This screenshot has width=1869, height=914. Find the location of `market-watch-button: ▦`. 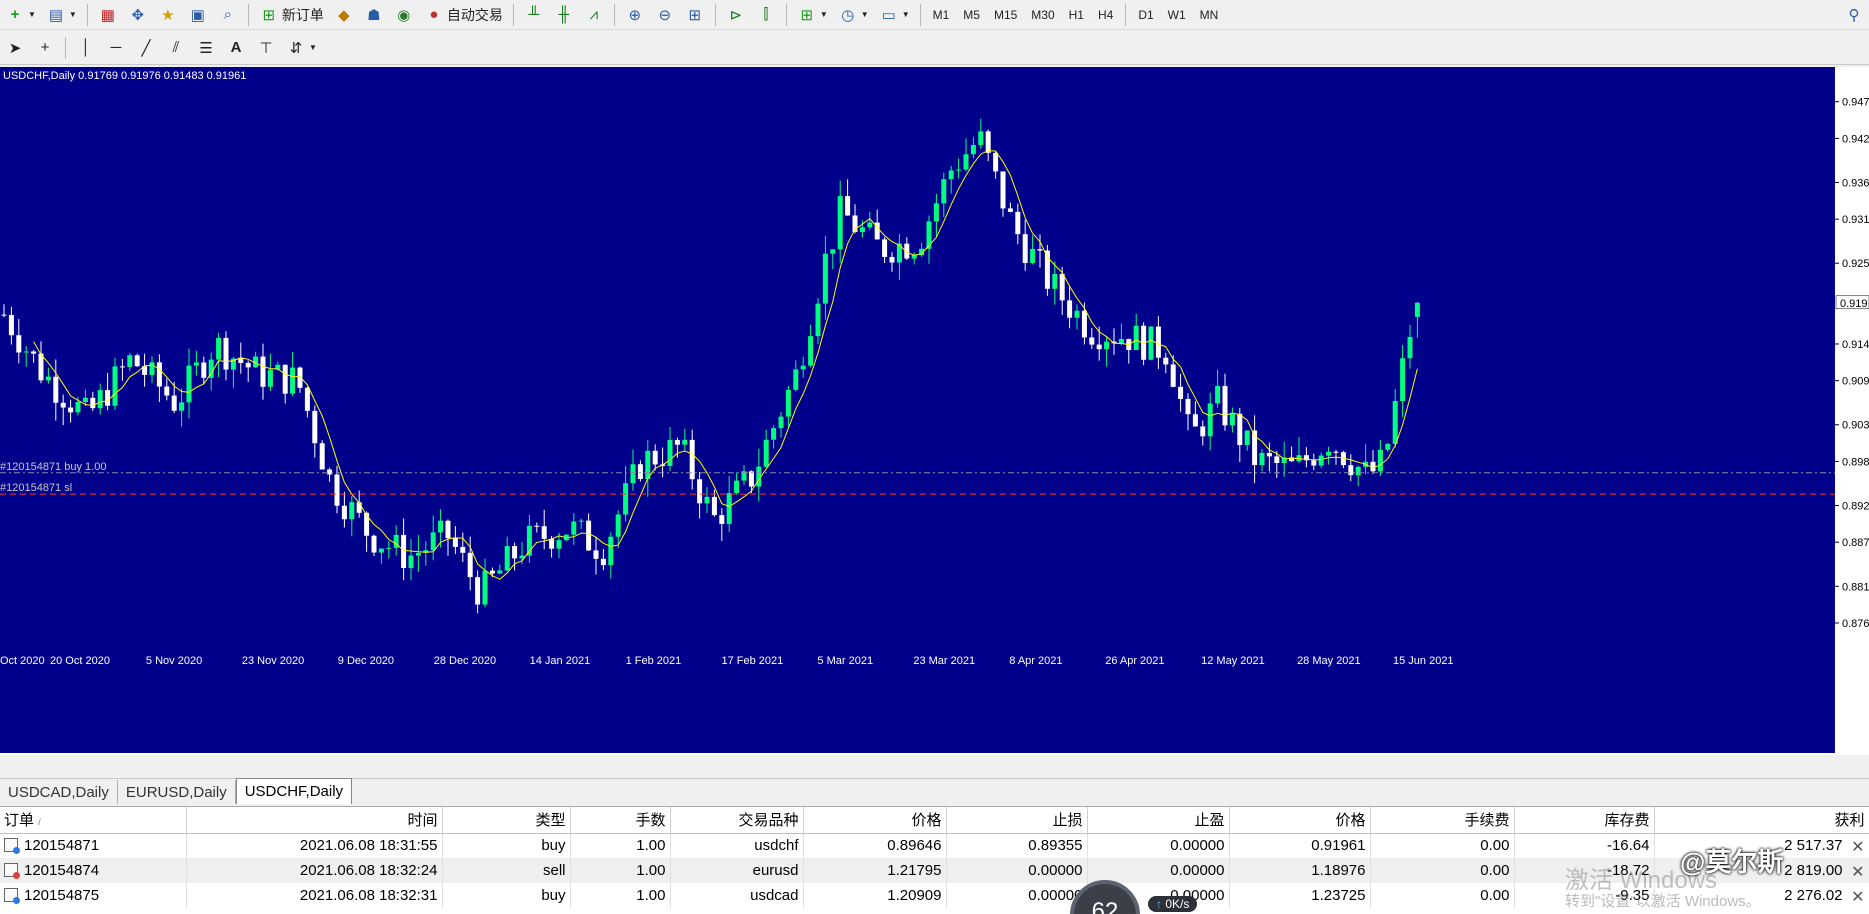

market-watch-button: ▦ is located at coordinates (108, 15).